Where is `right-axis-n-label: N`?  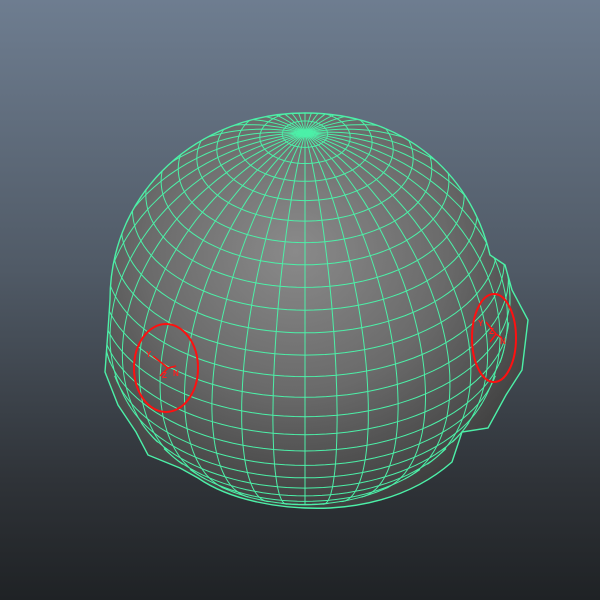 right-axis-n-label: N is located at coordinates (503, 341).